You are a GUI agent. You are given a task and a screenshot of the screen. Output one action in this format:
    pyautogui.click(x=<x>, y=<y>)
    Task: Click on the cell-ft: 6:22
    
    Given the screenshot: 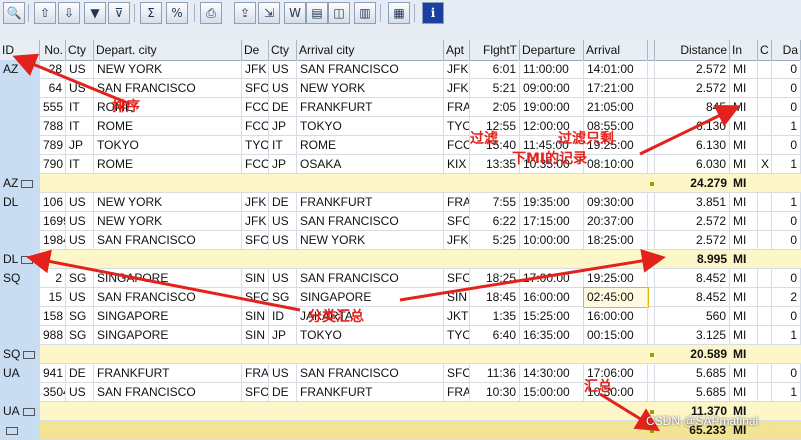 What is the action you would take?
    pyautogui.click(x=495, y=221)
    